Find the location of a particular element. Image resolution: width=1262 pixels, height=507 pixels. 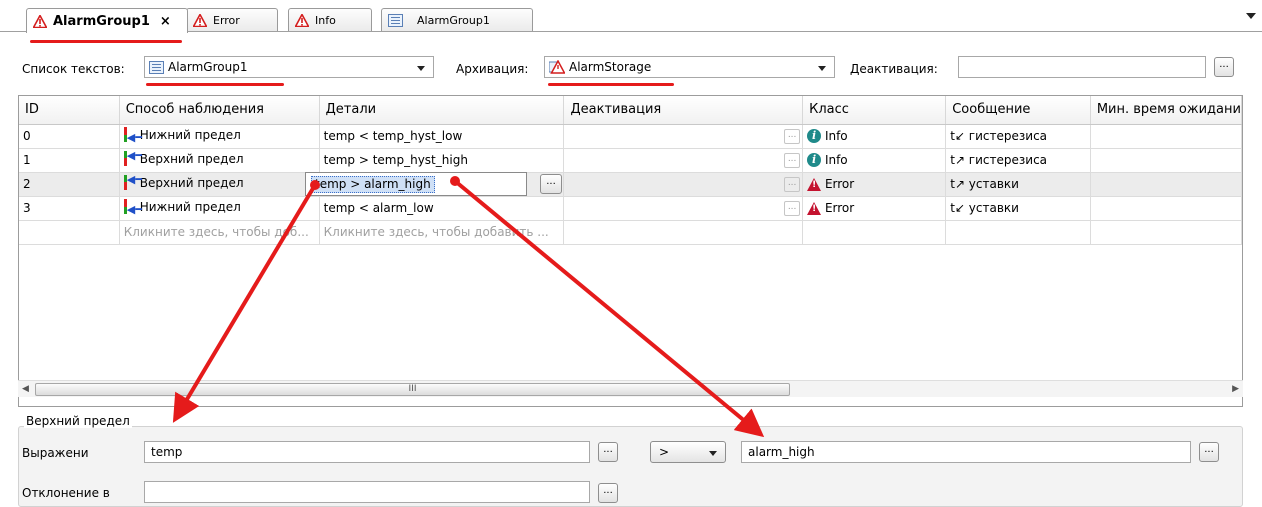

cell-details: temp < temp_hyst_low is located at coordinates (442, 136).